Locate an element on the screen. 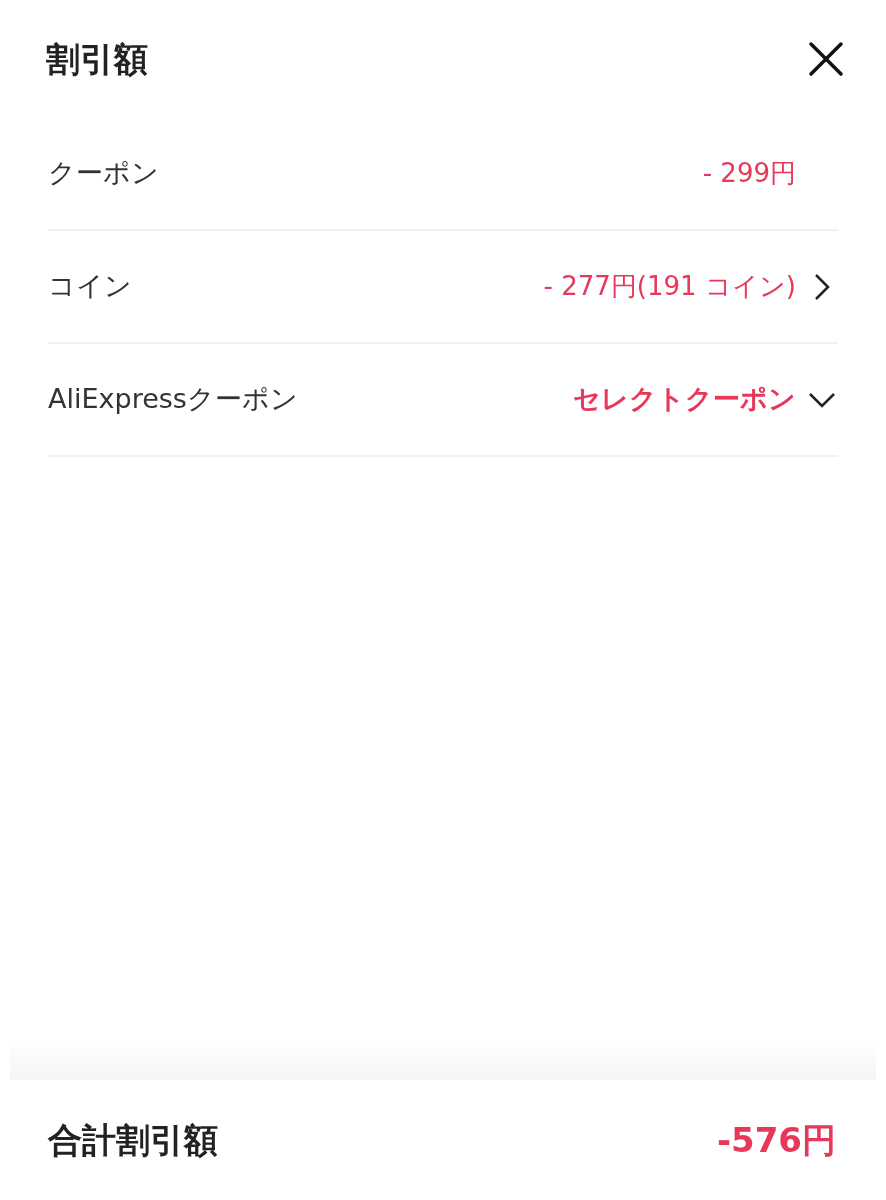  row-label: AliExpressクーポン is located at coordinates (173, 399).